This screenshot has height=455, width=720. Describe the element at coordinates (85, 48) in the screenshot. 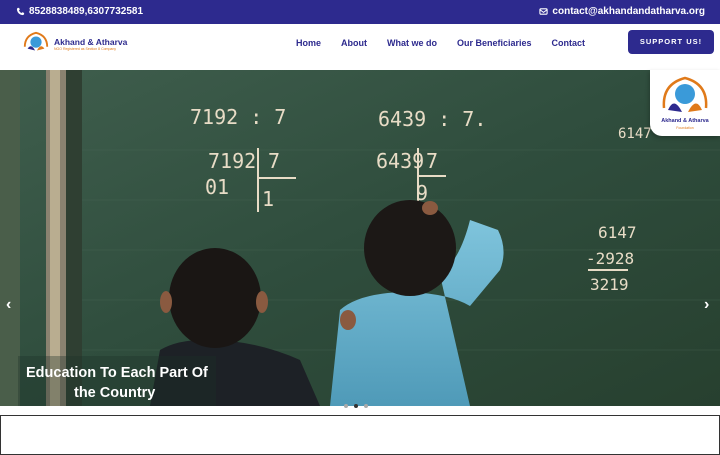

I see `logo-tagline: NGO Registered as Section 8 Company` at that location.